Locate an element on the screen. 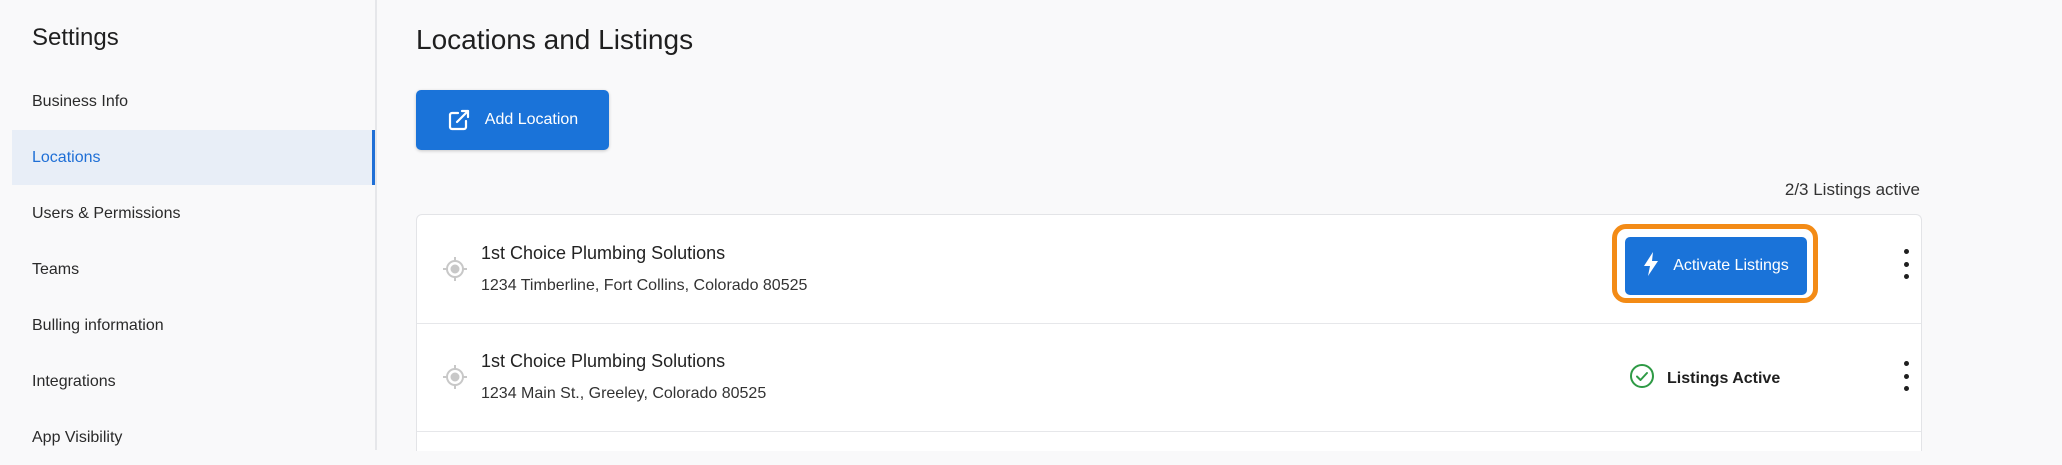 The image size is (2062, 465). sidebar-item-users-permissions: Users & Permissions is located at coordinates (193, 213).